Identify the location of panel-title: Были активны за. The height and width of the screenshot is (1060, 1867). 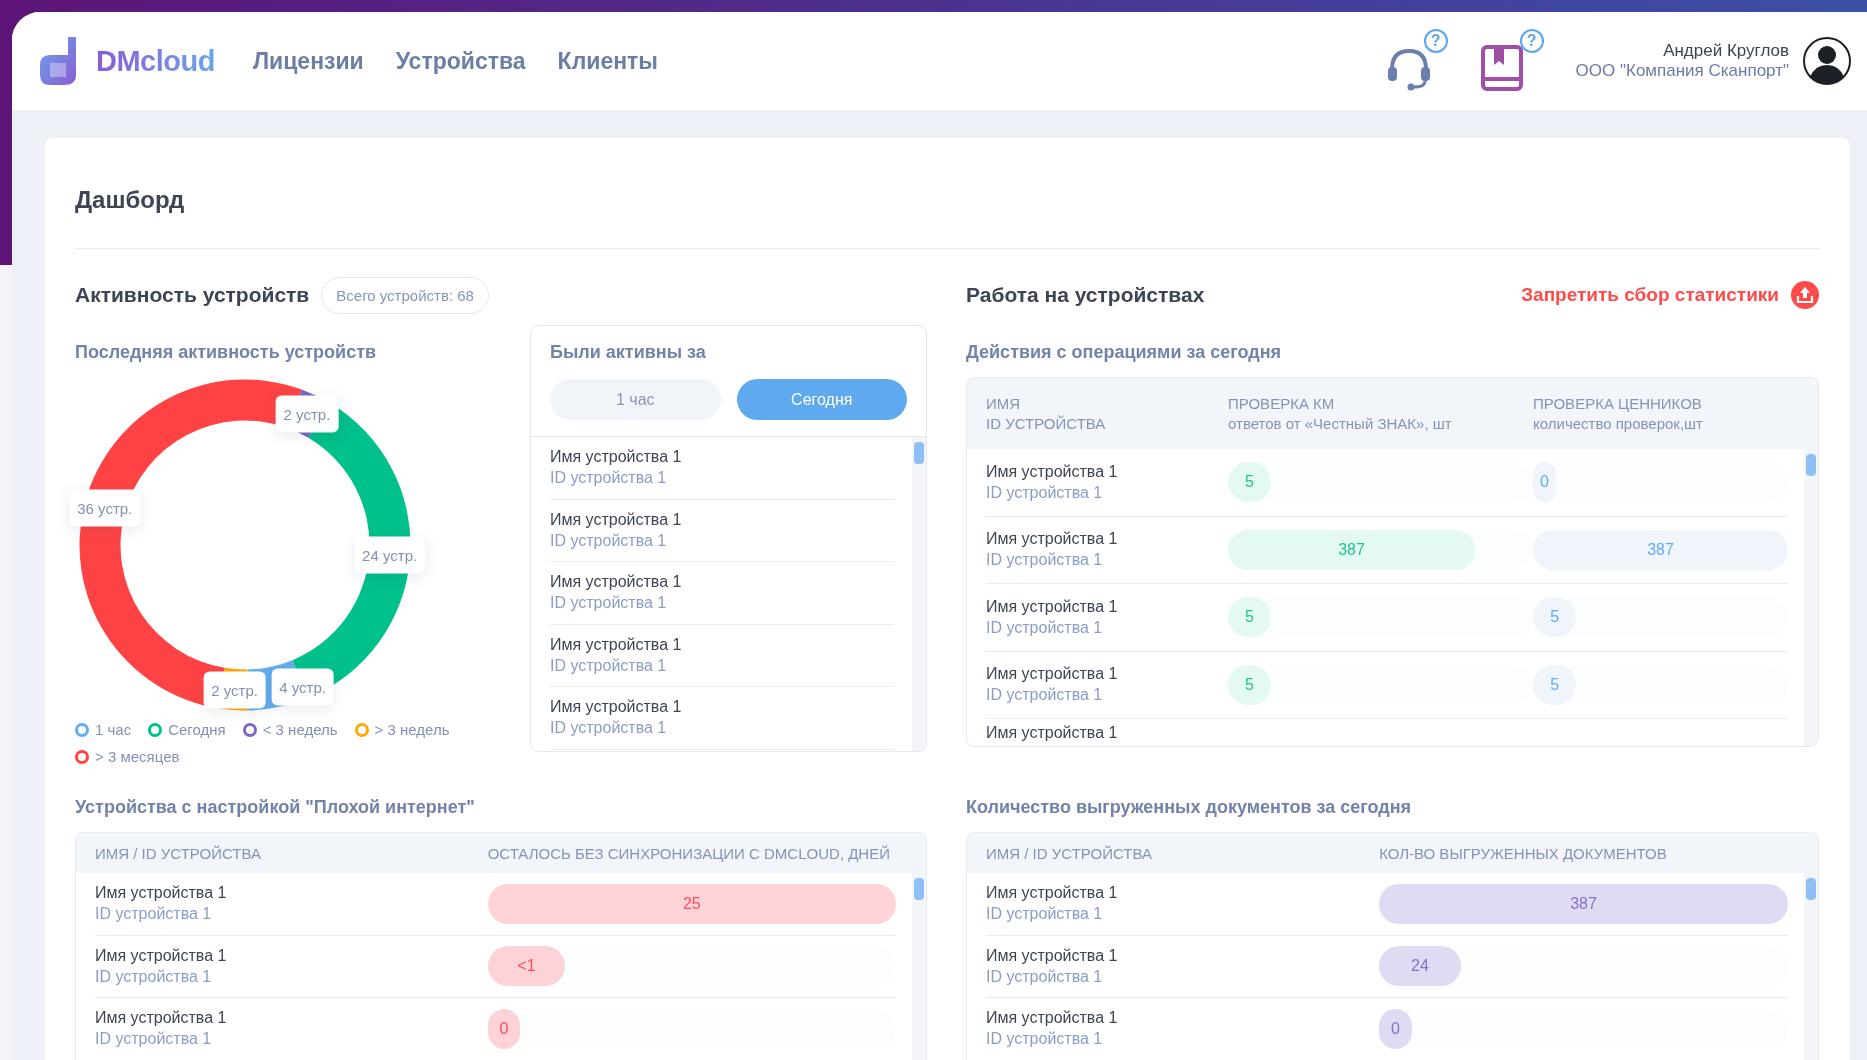
(628, 352).